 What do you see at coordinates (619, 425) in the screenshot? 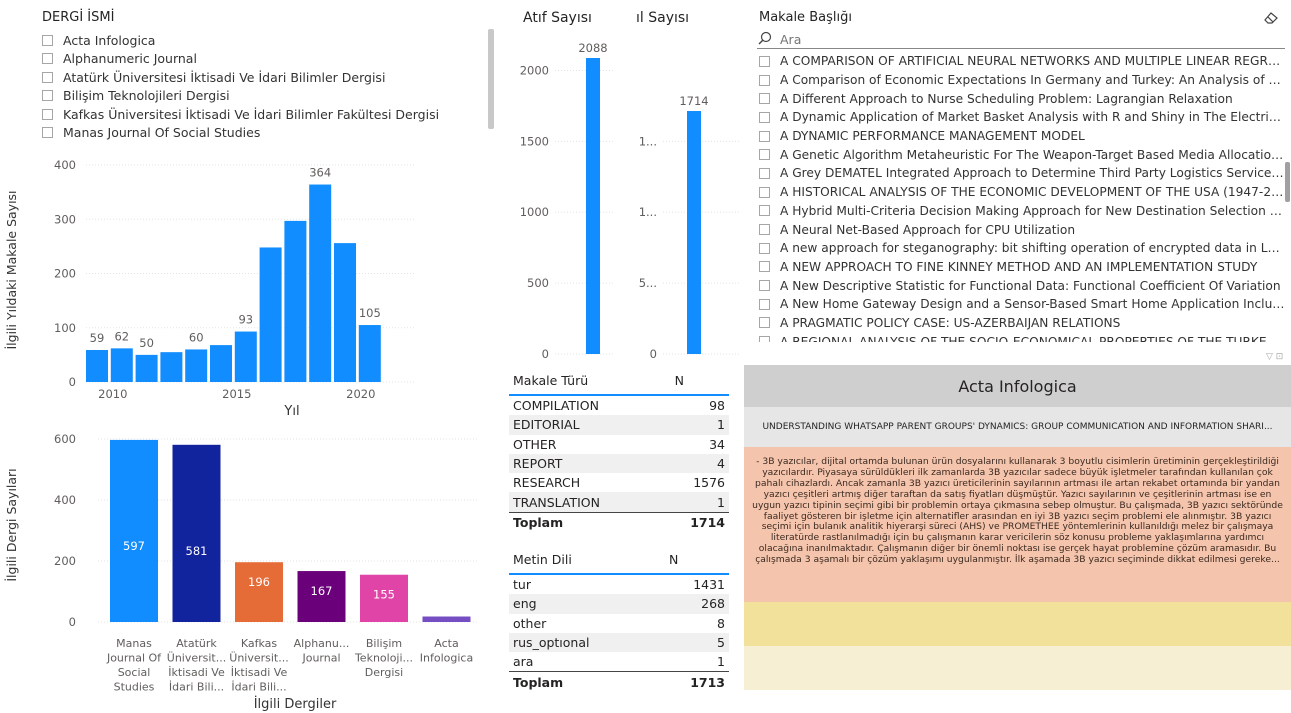
I see `table-row: EDITORIAL 1` at bounding box center [619, 425].